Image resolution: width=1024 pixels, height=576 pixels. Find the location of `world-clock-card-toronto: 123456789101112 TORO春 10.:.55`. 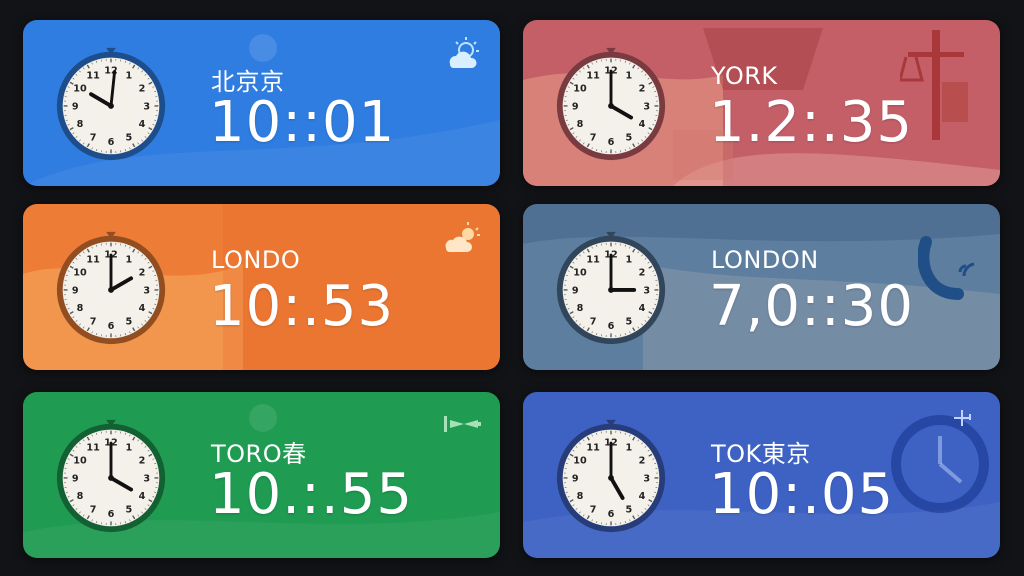

world-clock-card-toronto: 123456789101112 TORO春 10.:.55 is located at coordinates (261, 475).